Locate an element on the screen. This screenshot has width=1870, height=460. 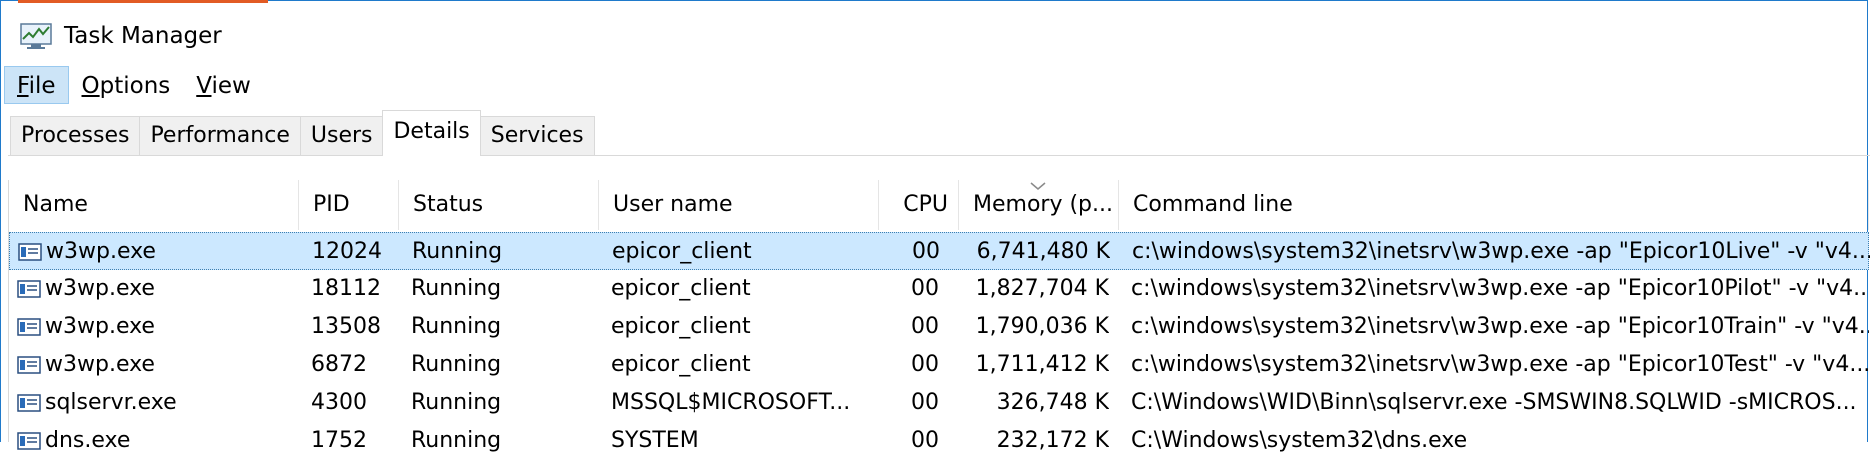
cell-command-line: C:\Windows\system32\dns.exe is located at coordinates (1299, 440).